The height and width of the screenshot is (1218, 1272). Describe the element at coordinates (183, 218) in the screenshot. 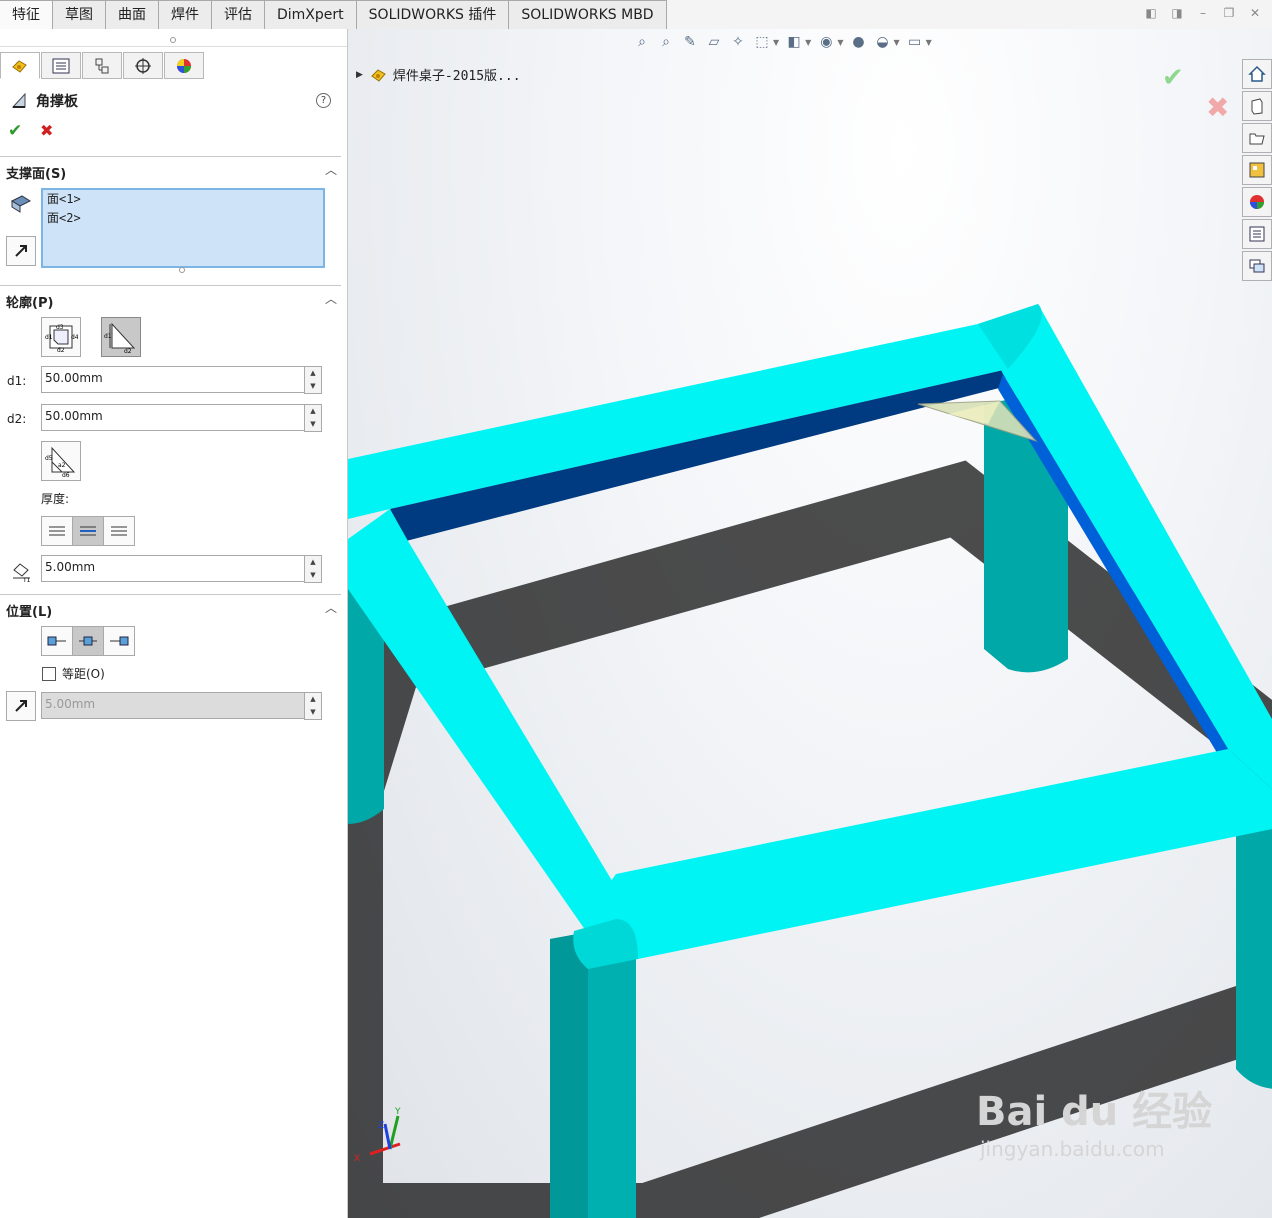

I see `list-item: 面<2>` at that location.